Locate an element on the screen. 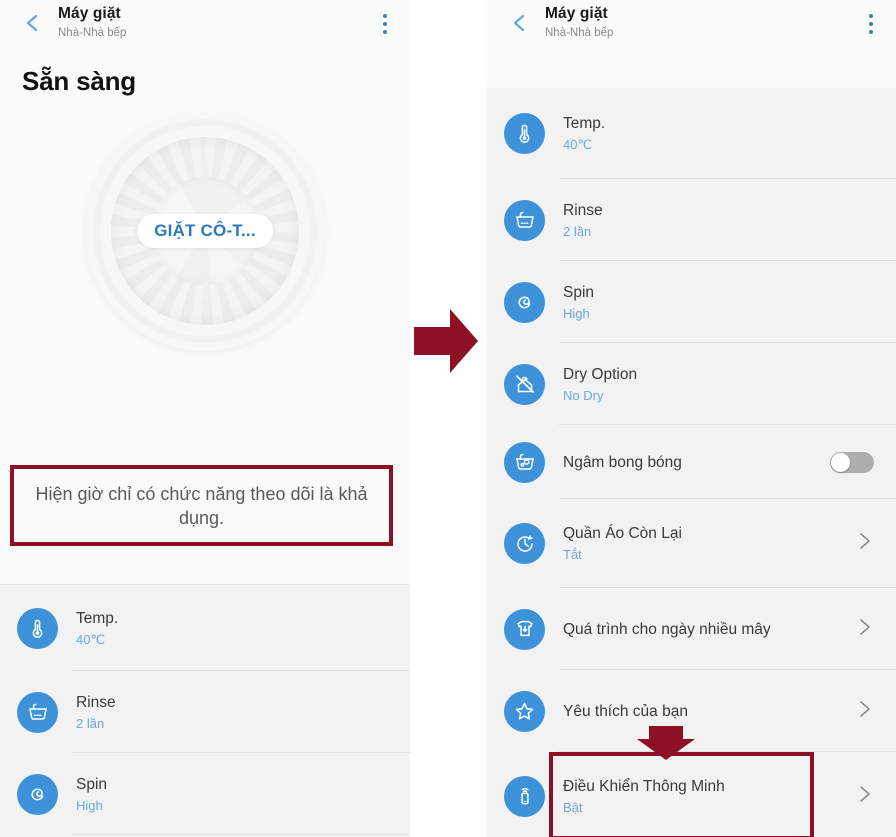  row-title: Dry Option is located at coordinates (600, 374).